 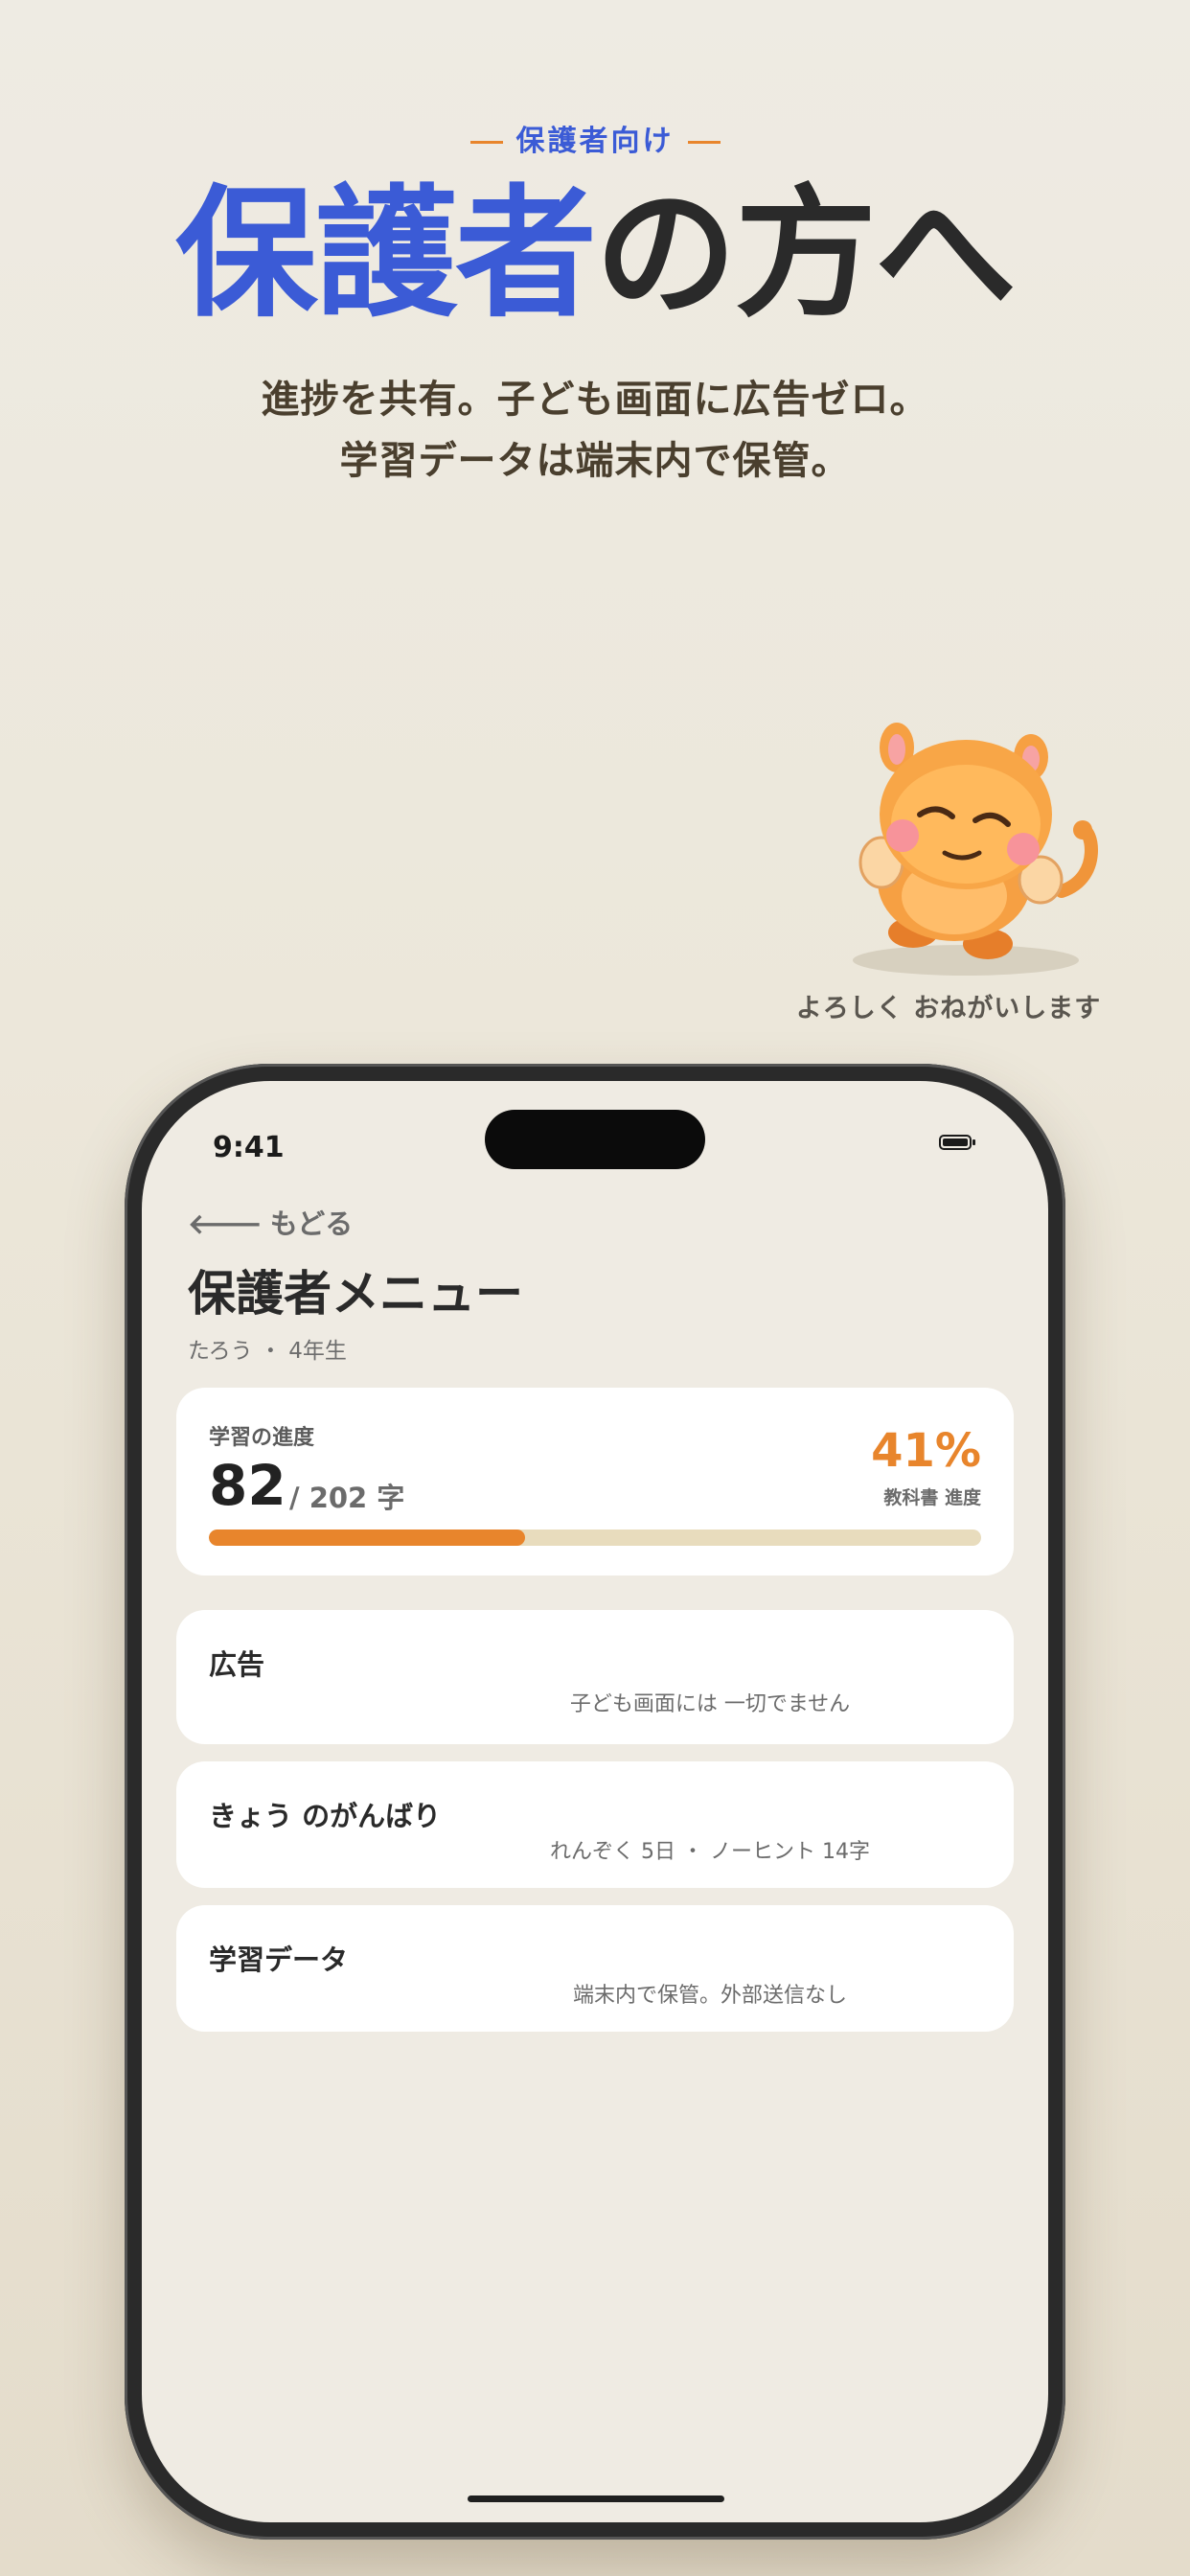 I want to click on status-time: 9:41, so click(x=249, y=1147).